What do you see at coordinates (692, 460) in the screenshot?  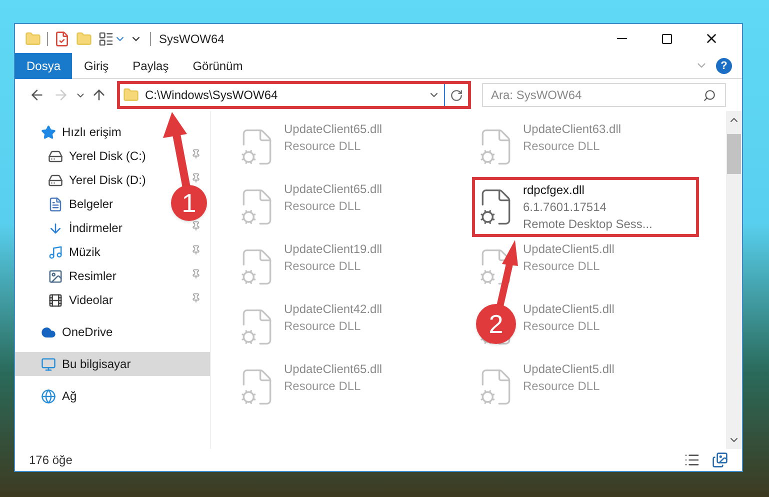 I see `details-view-icon` at bounding box center [692, 460].